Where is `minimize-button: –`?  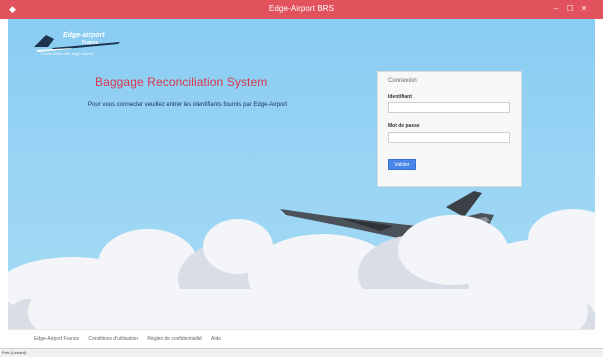 minimize-button: – is located at coordinates (556, 9).